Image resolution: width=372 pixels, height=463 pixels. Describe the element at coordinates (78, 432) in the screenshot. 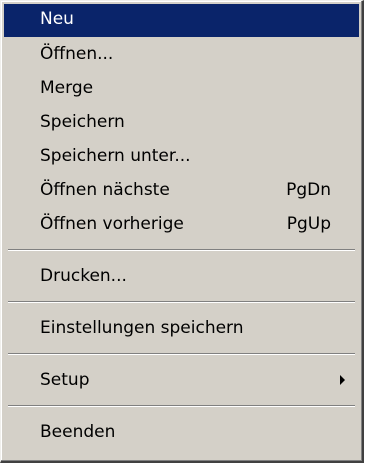

I see `menu-item-label: Beenden` at that location.